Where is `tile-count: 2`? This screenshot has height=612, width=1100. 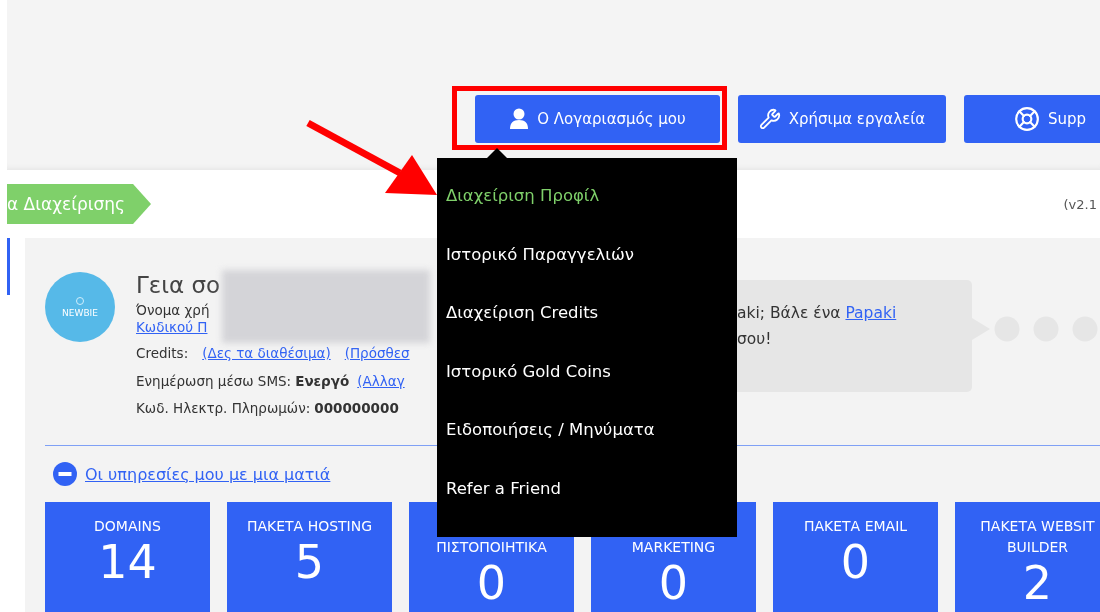 tile-count: 2 is located at coordinates (1037, 583).